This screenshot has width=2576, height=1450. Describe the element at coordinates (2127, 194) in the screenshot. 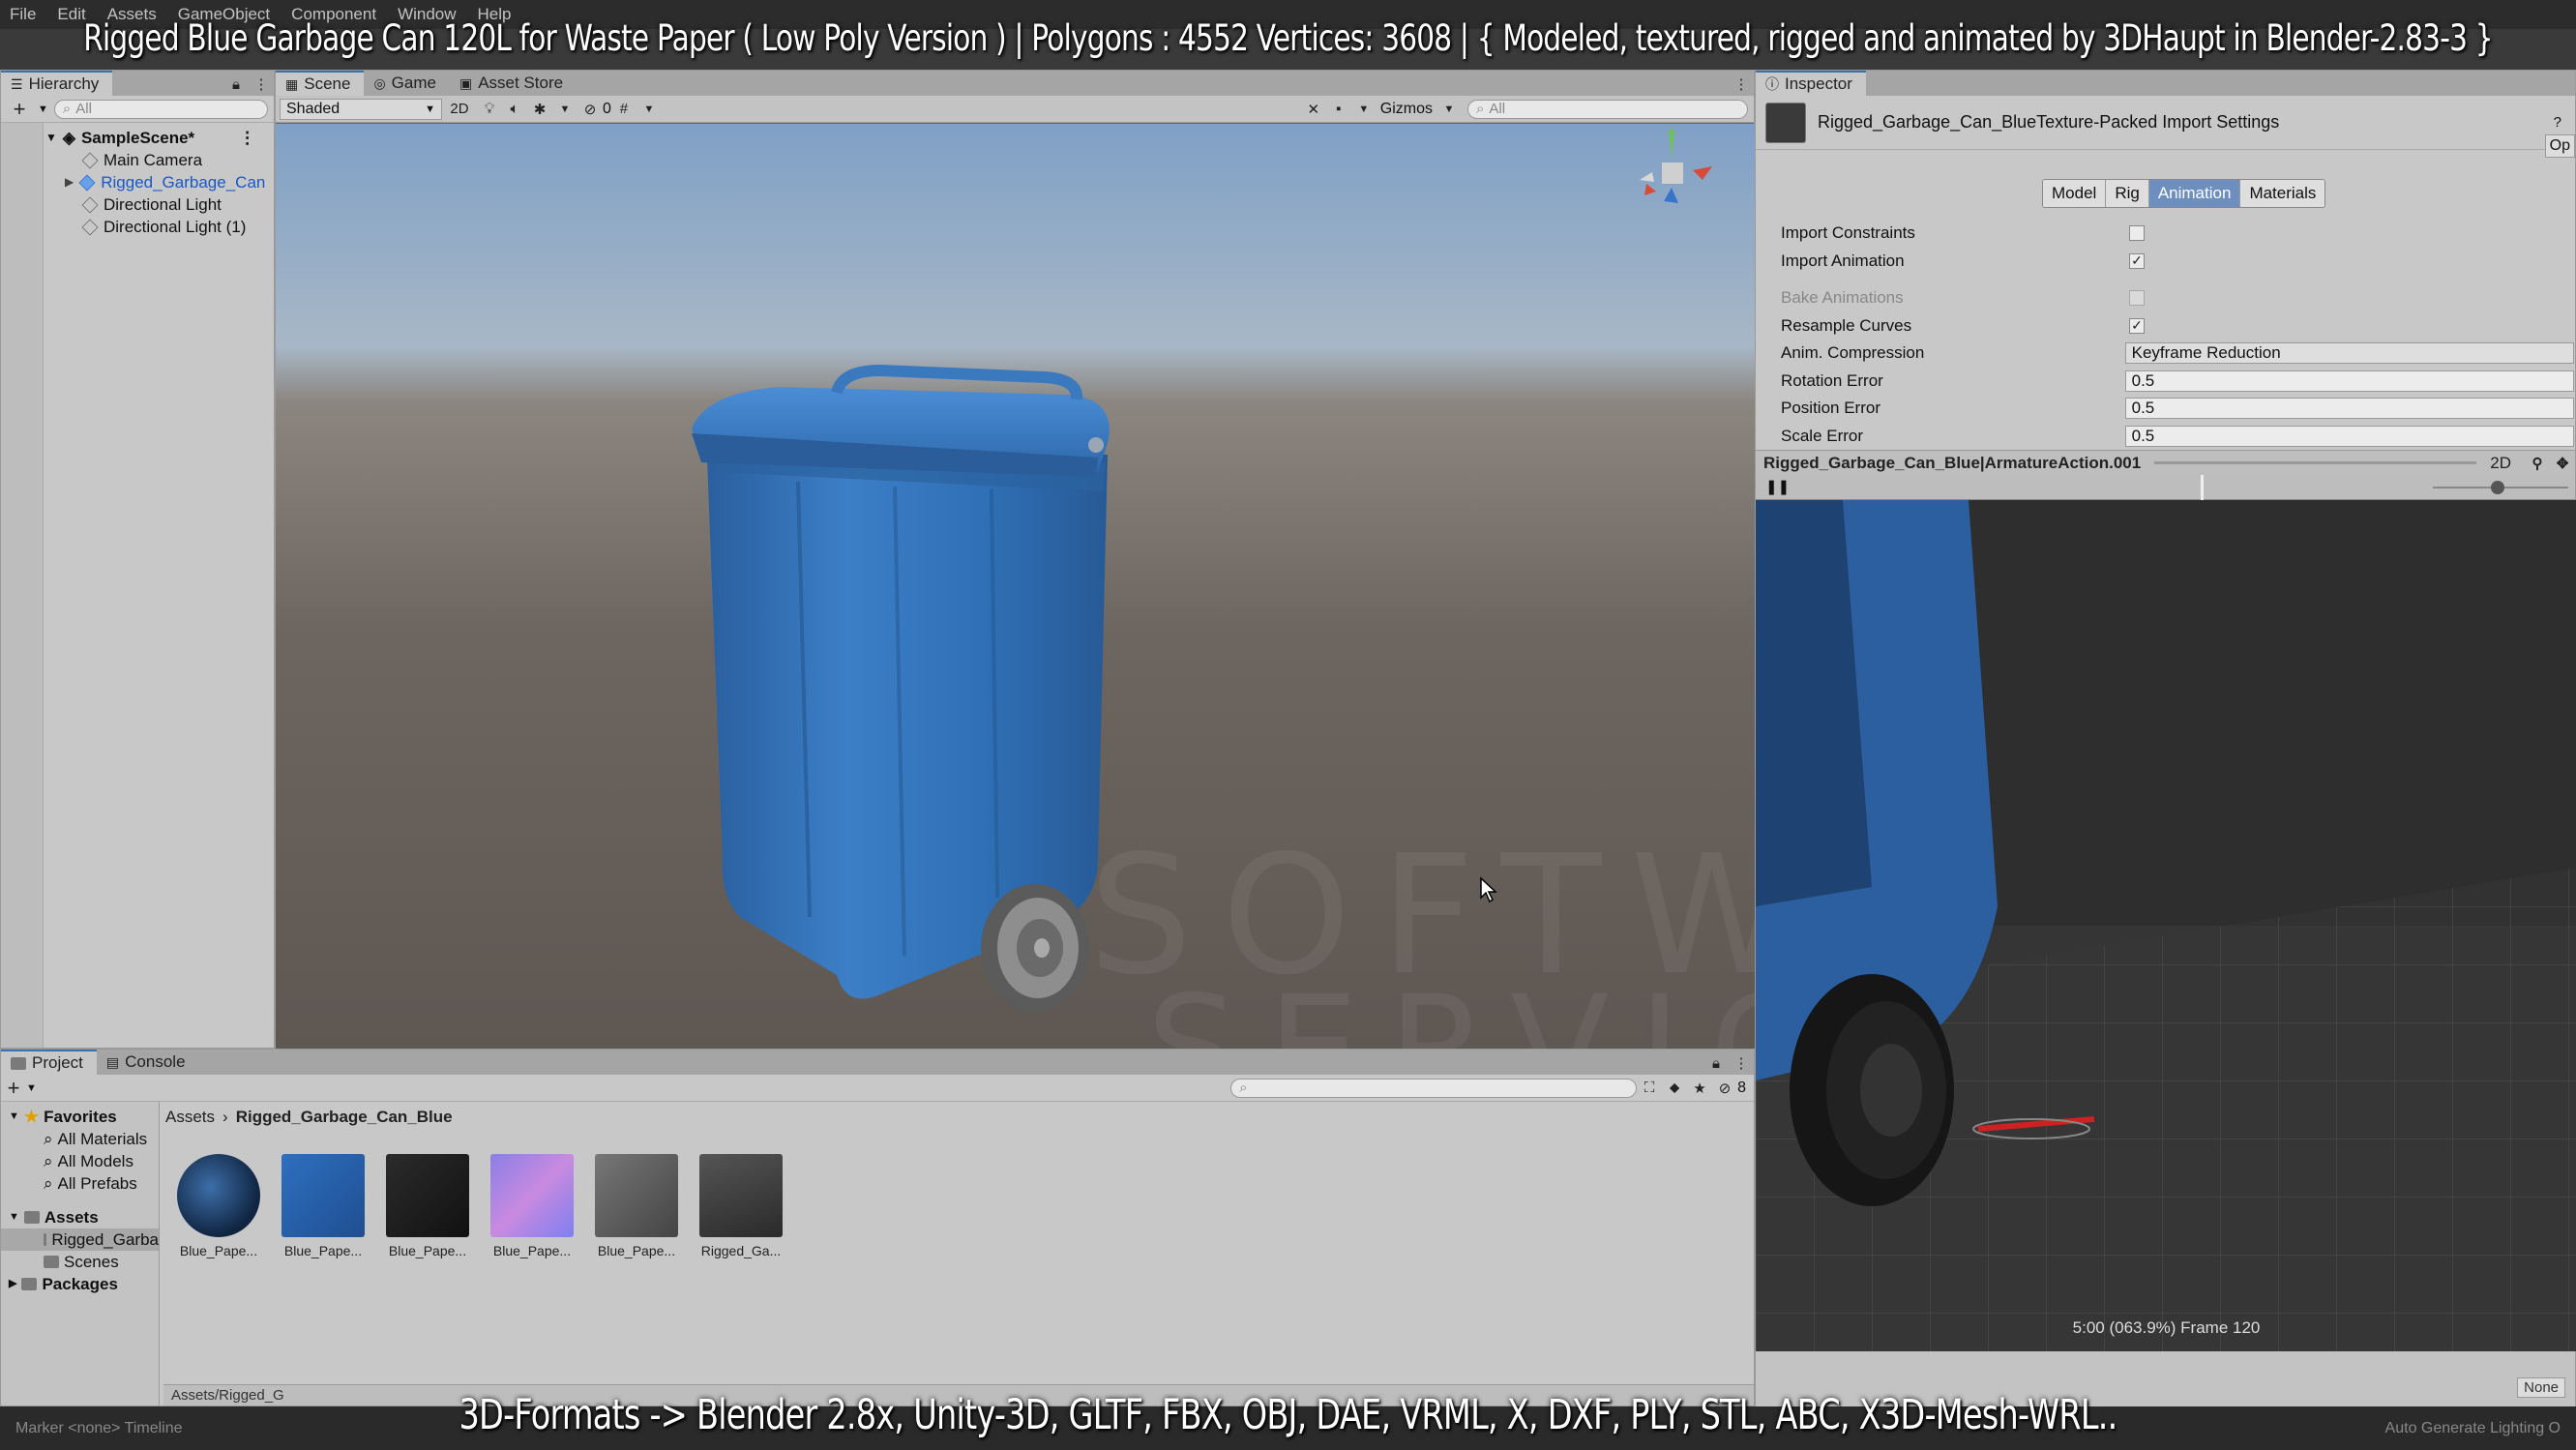

I see `tab-rig: Rig` at that location.